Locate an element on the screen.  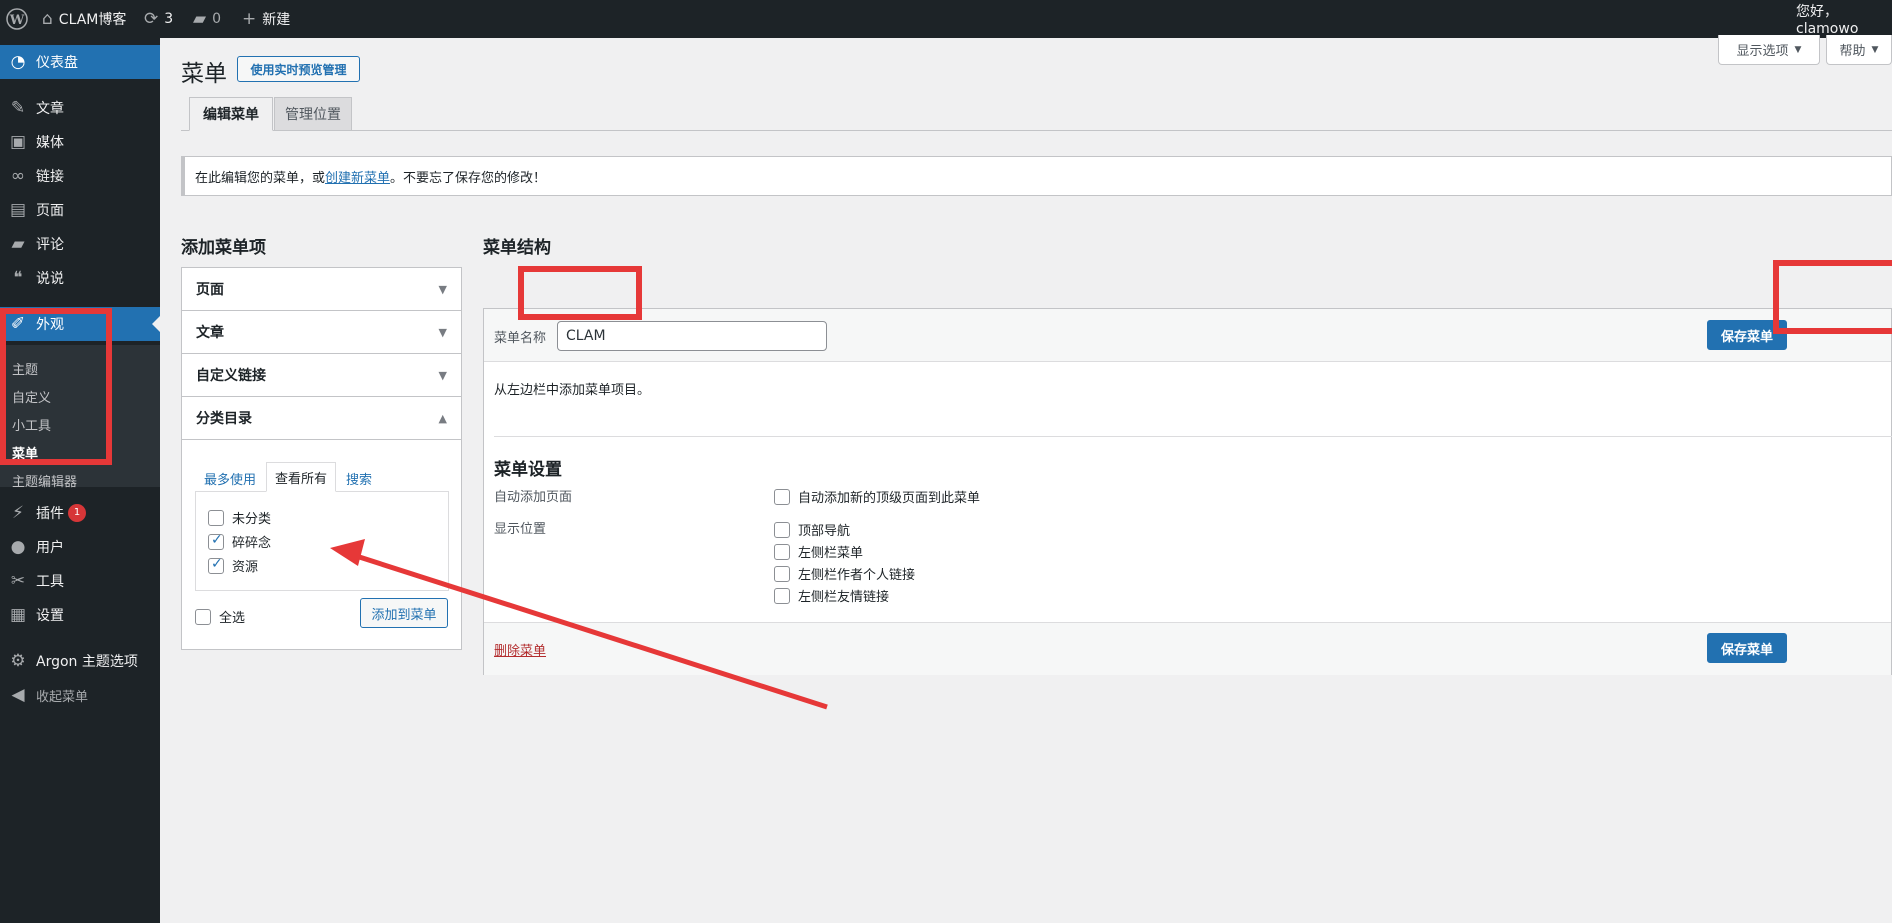
updates-link: ⟳ 3 is located at coordinates (158, 19).